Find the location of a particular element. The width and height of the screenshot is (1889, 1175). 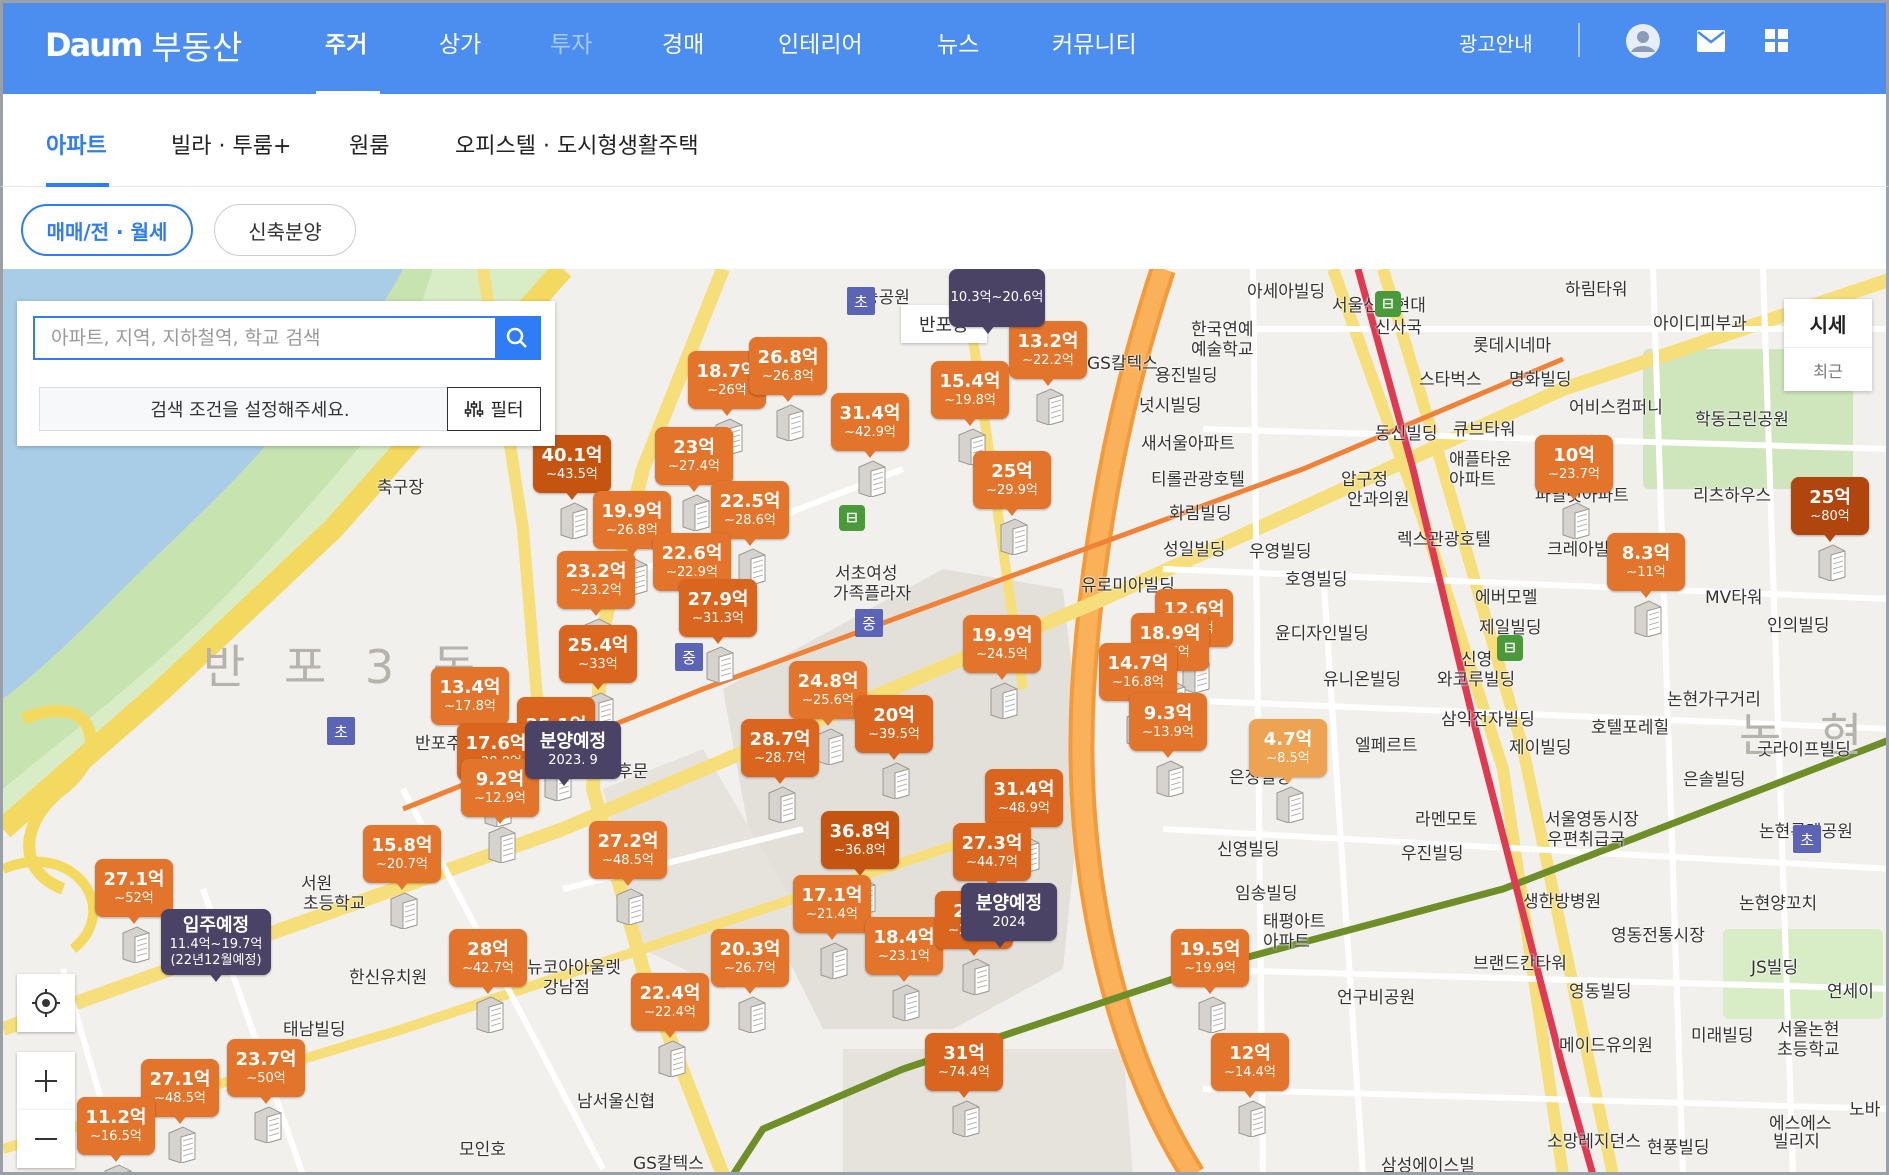

nav-tab-news: 뉴스 is located at coordinates (958, 42).